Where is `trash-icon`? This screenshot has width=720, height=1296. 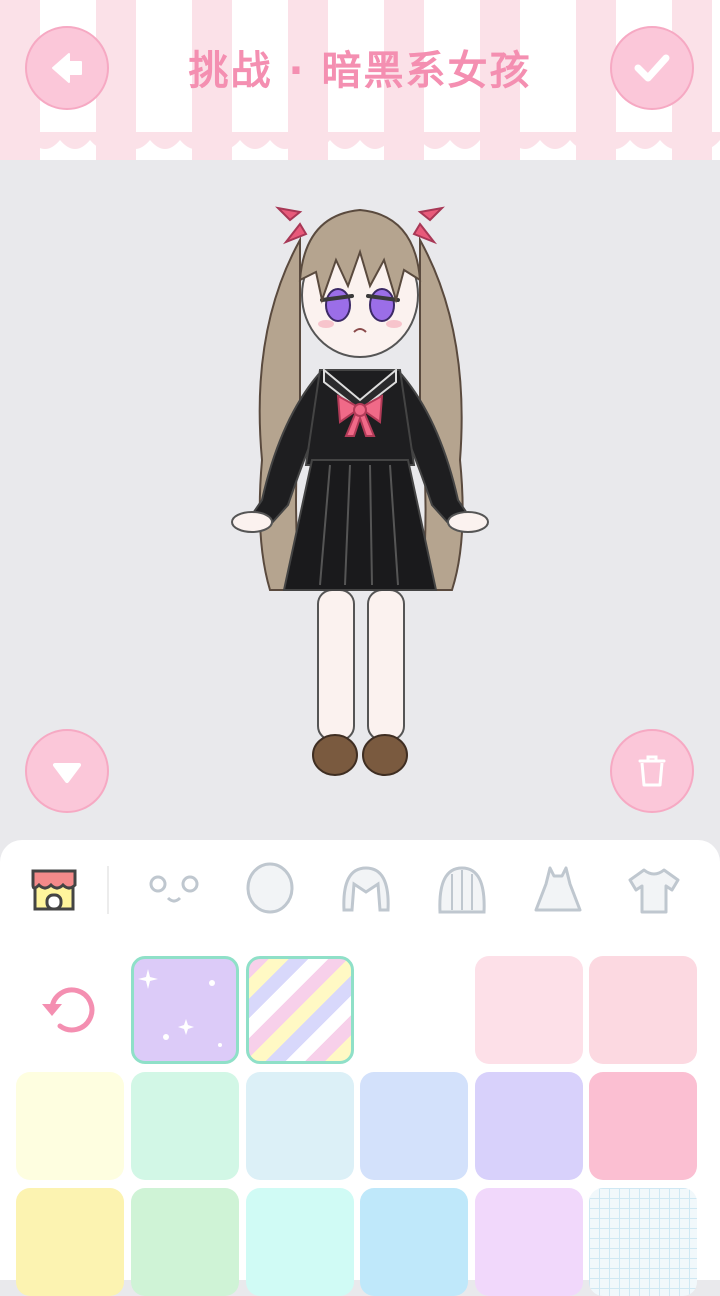
trash-icon is located at coordinates (652, 771).